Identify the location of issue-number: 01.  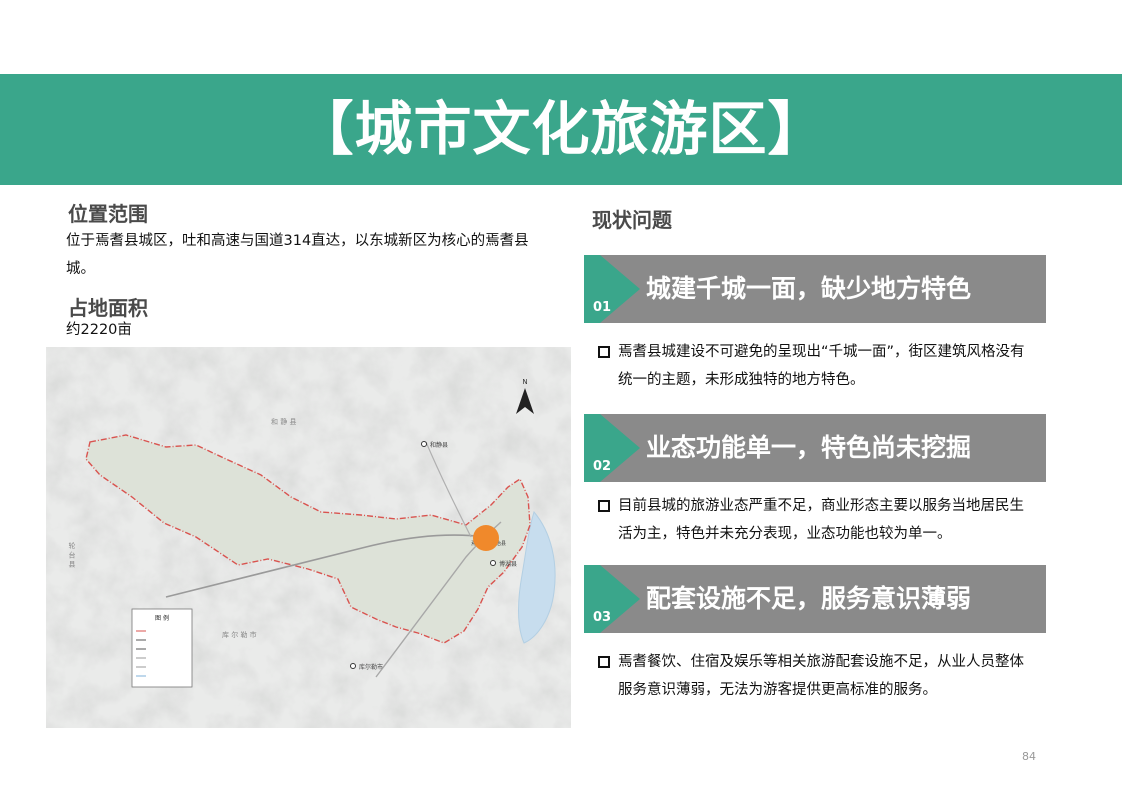
(602, 307).